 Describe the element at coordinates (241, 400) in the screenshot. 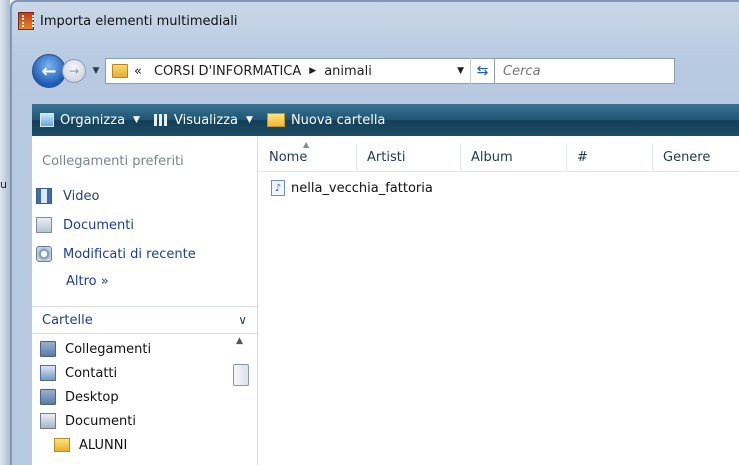

I see `folders-scrollbar: ▲` at that location.